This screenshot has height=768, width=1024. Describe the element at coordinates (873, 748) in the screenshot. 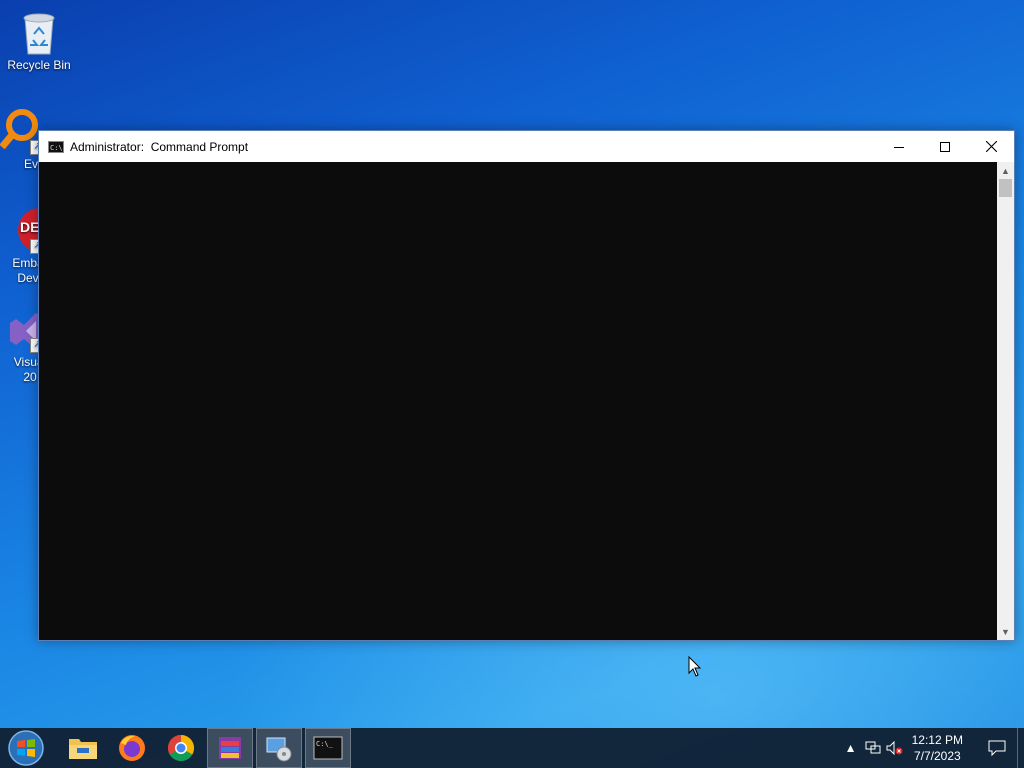

I see `network-icon` at that location.